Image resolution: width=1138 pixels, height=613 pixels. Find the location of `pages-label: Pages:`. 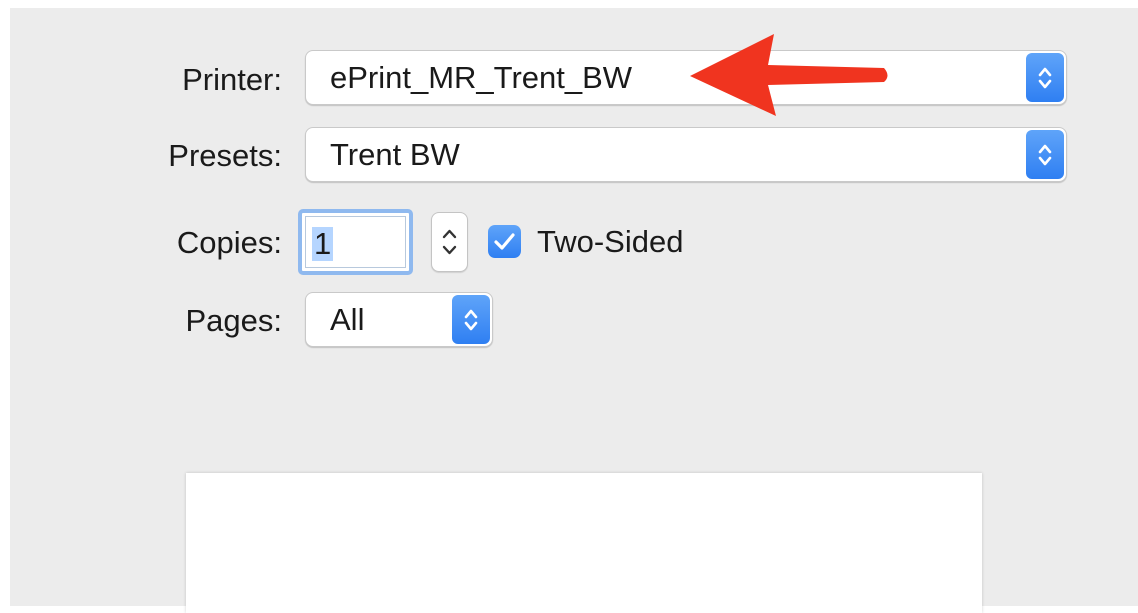

pages-label: Pages: is located at coordinates (233, 320).